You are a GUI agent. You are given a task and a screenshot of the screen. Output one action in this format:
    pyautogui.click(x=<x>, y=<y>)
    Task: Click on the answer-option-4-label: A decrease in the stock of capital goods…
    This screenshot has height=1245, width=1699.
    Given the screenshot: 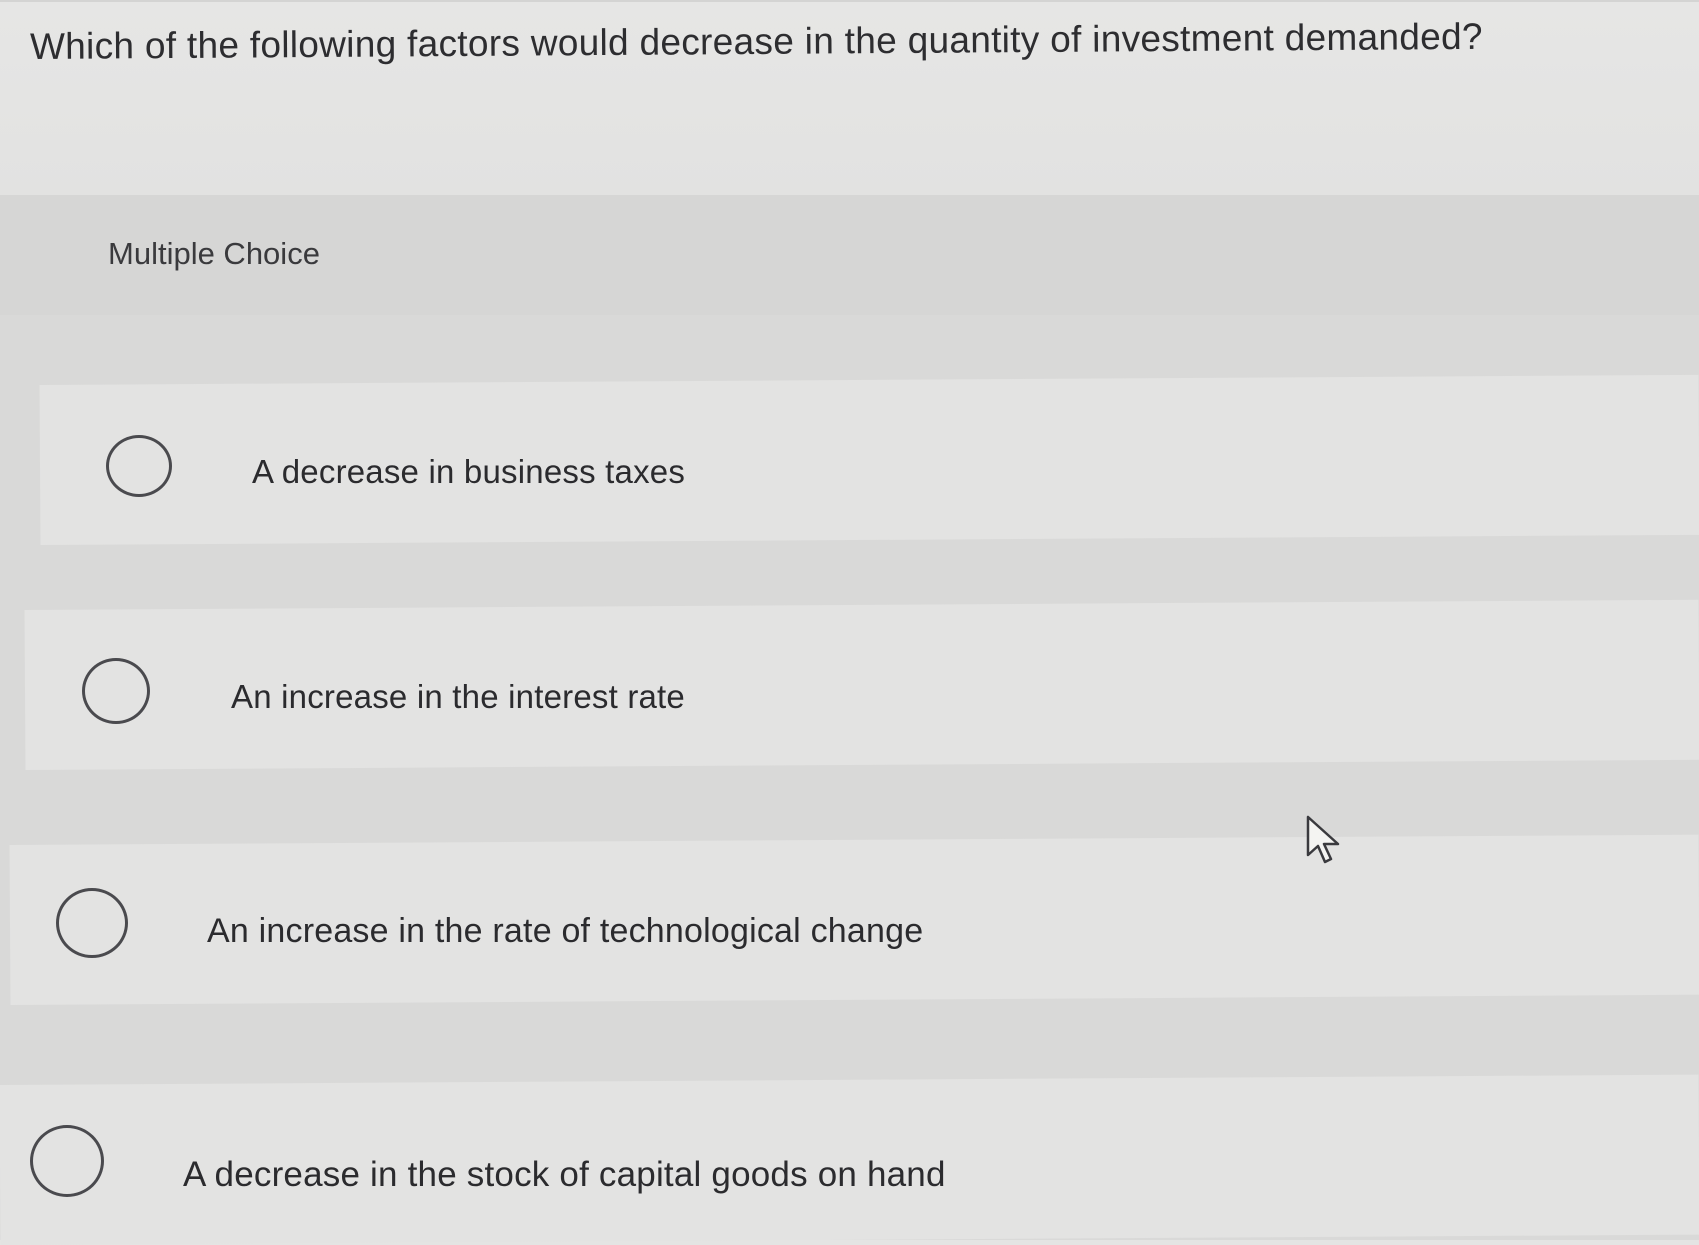 What is the action you would take?
    pyautogui.click(x=564, y=1174)
    